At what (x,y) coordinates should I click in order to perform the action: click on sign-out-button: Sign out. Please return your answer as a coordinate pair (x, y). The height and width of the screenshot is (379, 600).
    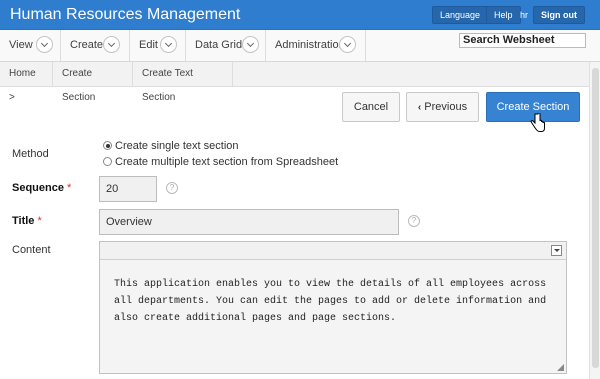
    Looking at the image, I should click on (559, 15).